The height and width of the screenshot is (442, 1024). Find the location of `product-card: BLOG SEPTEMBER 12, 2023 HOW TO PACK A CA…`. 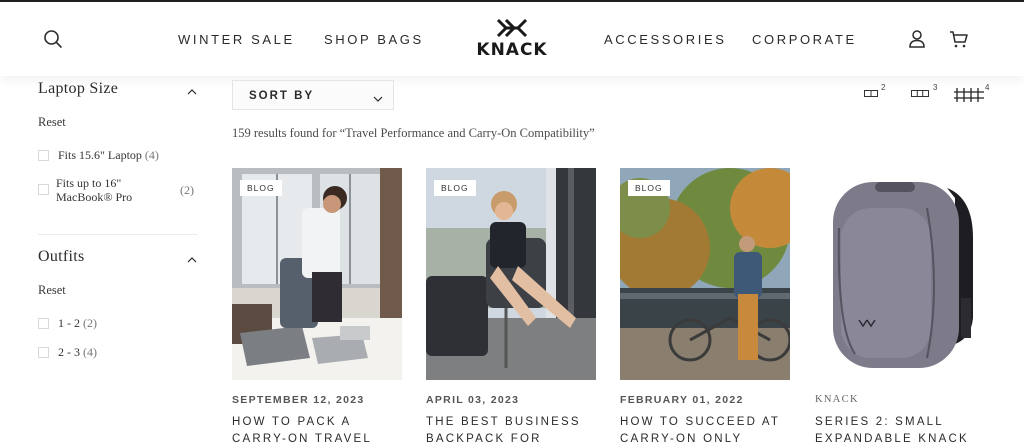

product-card: BLOG SEPTEMBER 12, 2023 HOW TO PACK A CA… is located at coordinates (317, 305).